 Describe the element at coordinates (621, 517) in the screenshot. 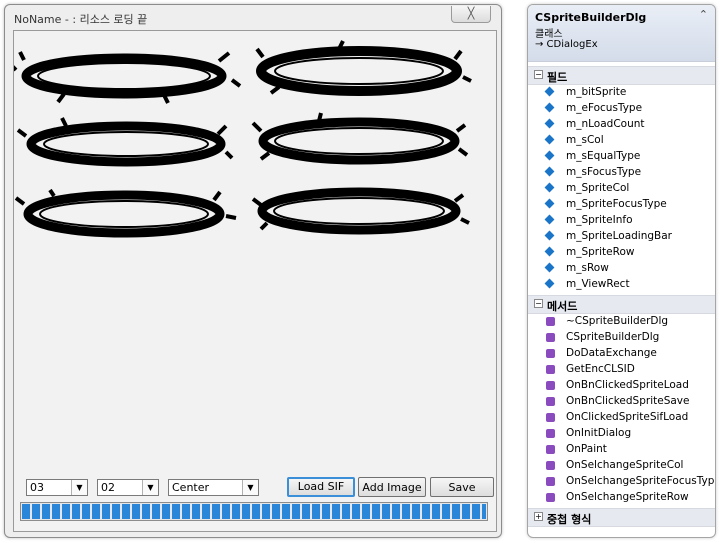

I see `nested-types-section-header: + 중첩 형식` at that location.